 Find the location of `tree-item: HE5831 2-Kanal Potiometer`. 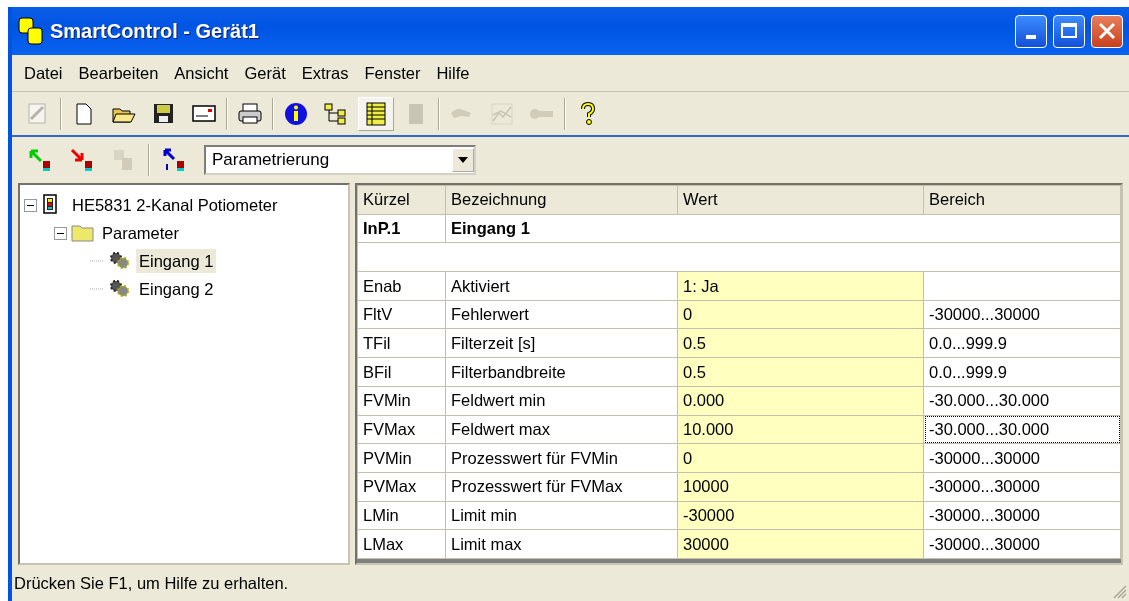

tree-item: HE5831 2-Kanal Potiometer is located at coordinates (175, 205).